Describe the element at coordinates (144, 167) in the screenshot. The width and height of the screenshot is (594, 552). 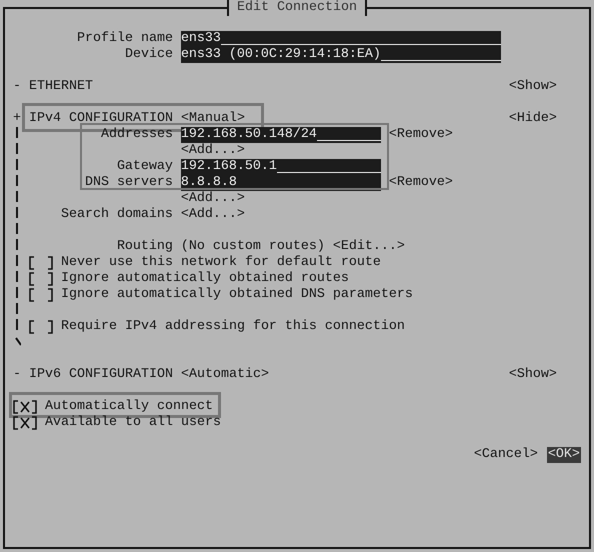
I see `field-label: Gateway` at that location.